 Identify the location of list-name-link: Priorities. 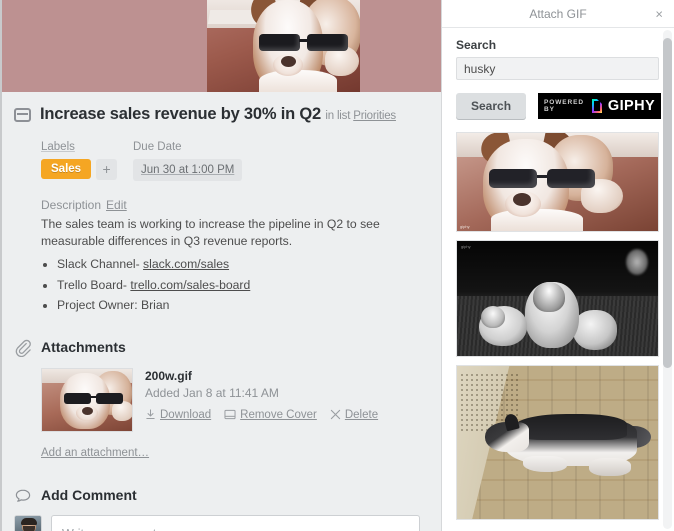
(374, 116).